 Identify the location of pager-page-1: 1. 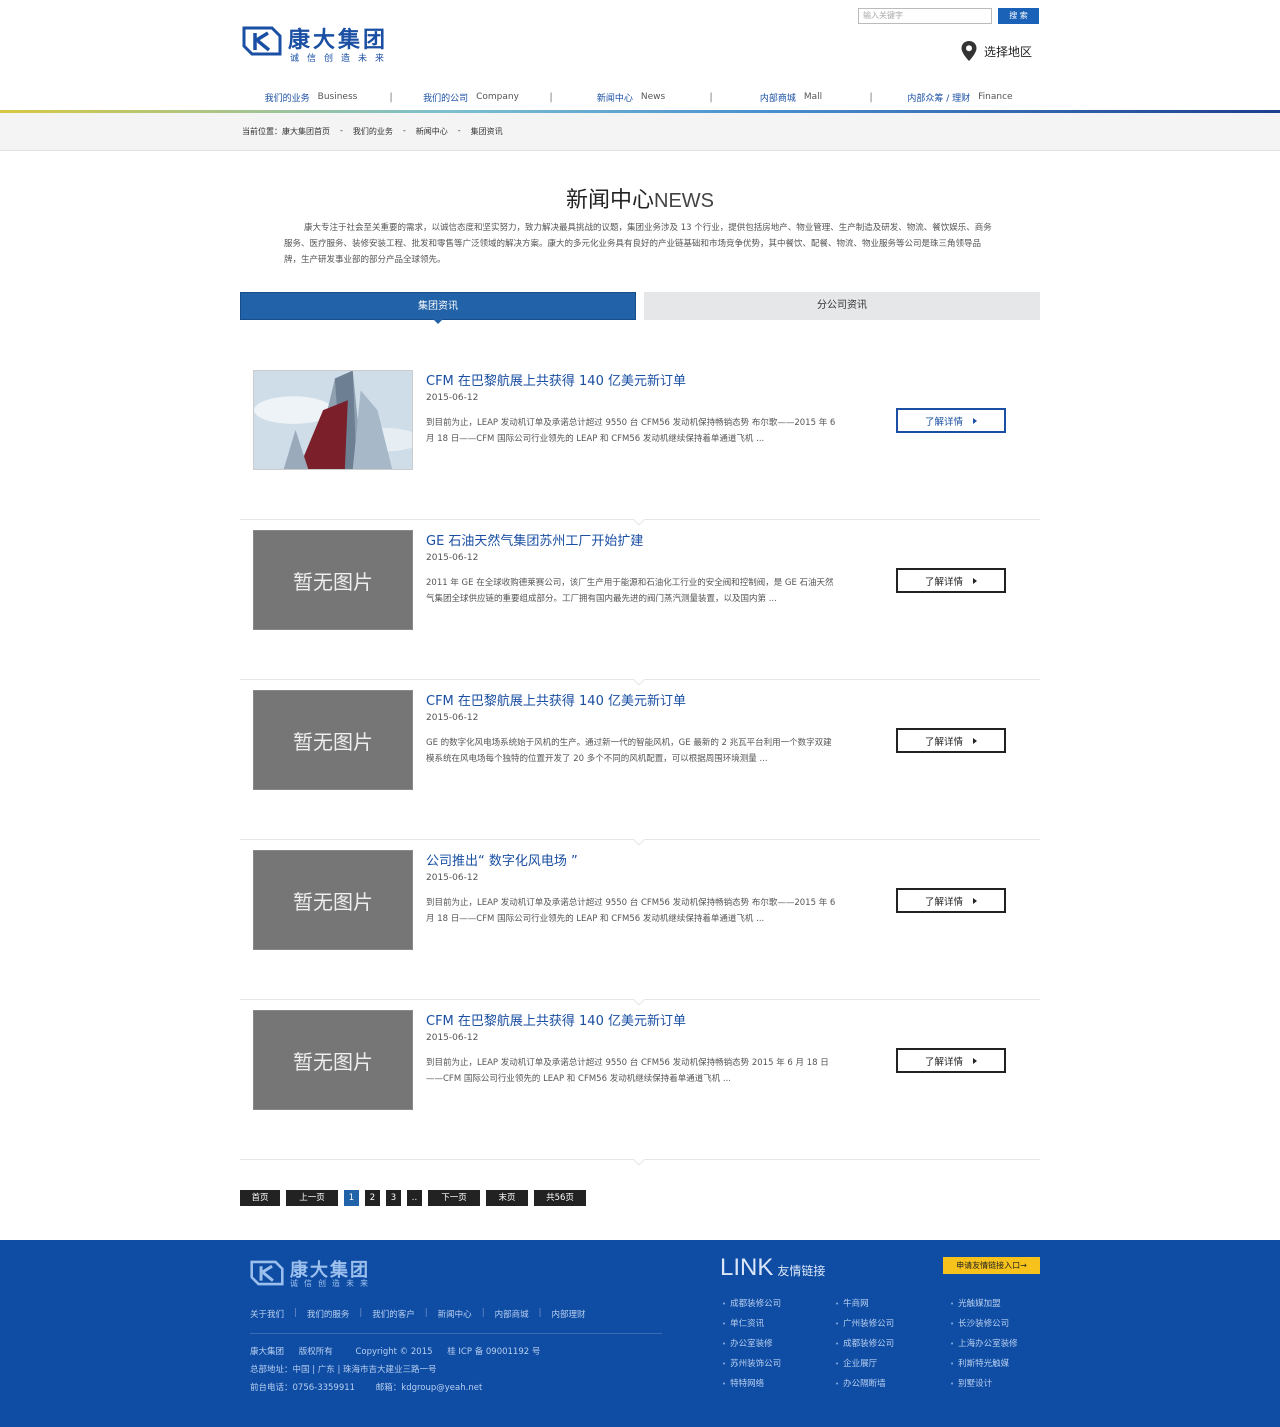
(351, 1198).